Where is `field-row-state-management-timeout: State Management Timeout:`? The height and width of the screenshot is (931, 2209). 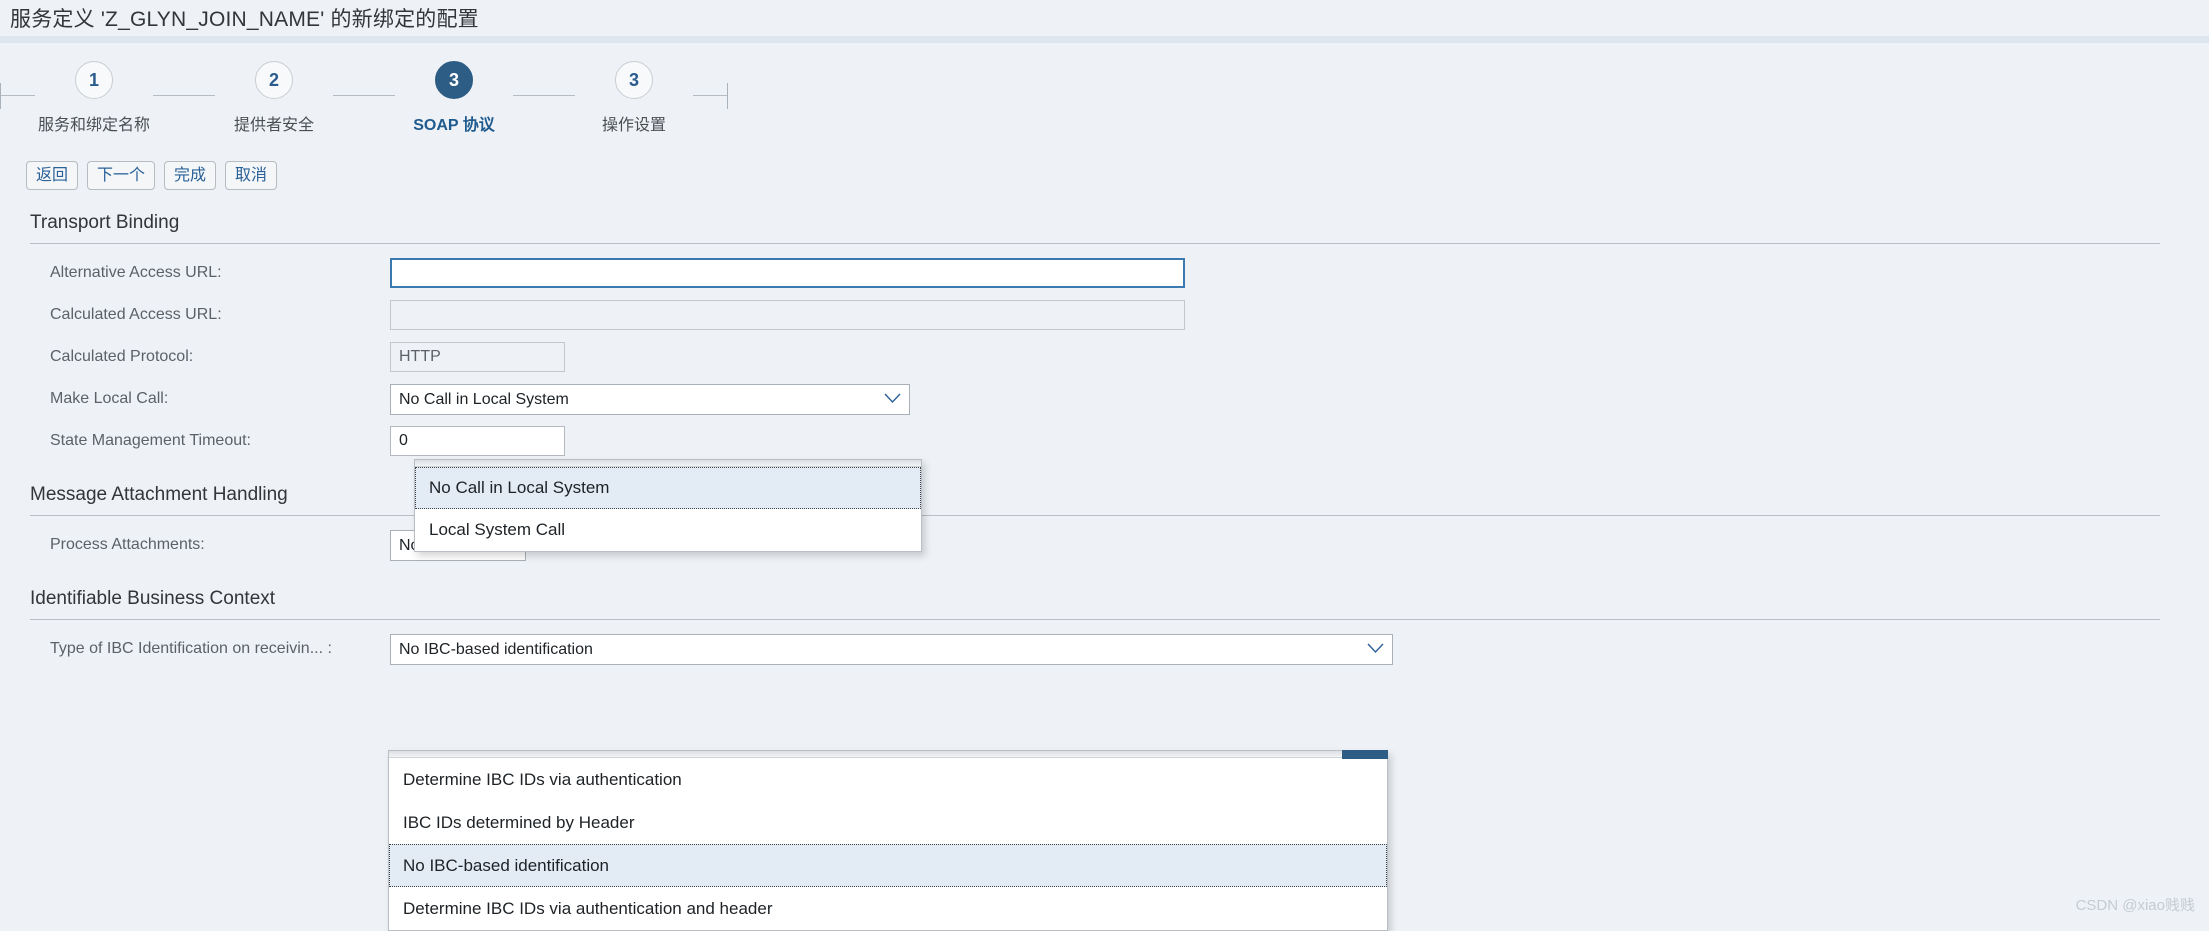 field-row-state-management-timeout: State Management Timeout: is located at coordinates (1104, 441).